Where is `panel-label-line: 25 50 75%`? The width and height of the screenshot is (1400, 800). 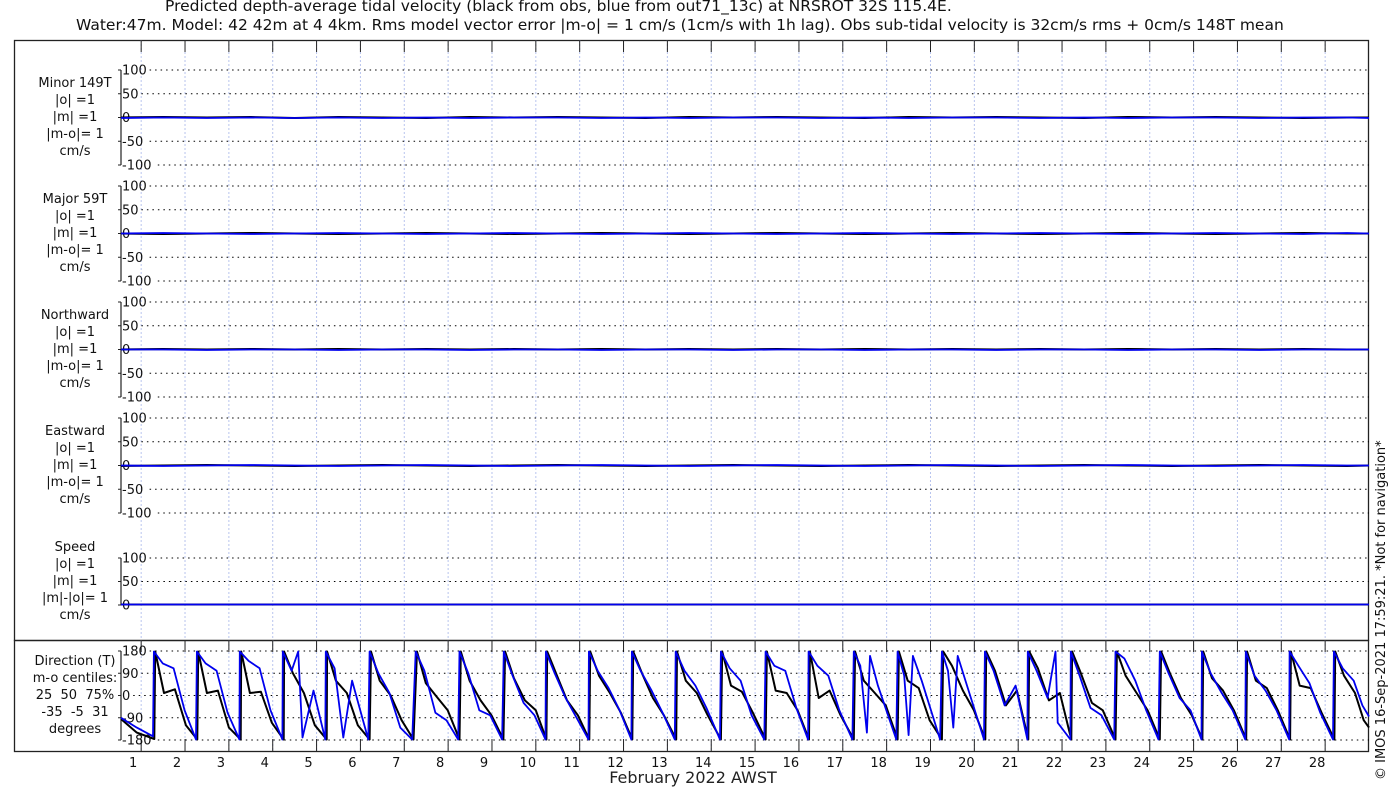
panel-label-line: 25 50 75% is located at coordinates (75, 695).